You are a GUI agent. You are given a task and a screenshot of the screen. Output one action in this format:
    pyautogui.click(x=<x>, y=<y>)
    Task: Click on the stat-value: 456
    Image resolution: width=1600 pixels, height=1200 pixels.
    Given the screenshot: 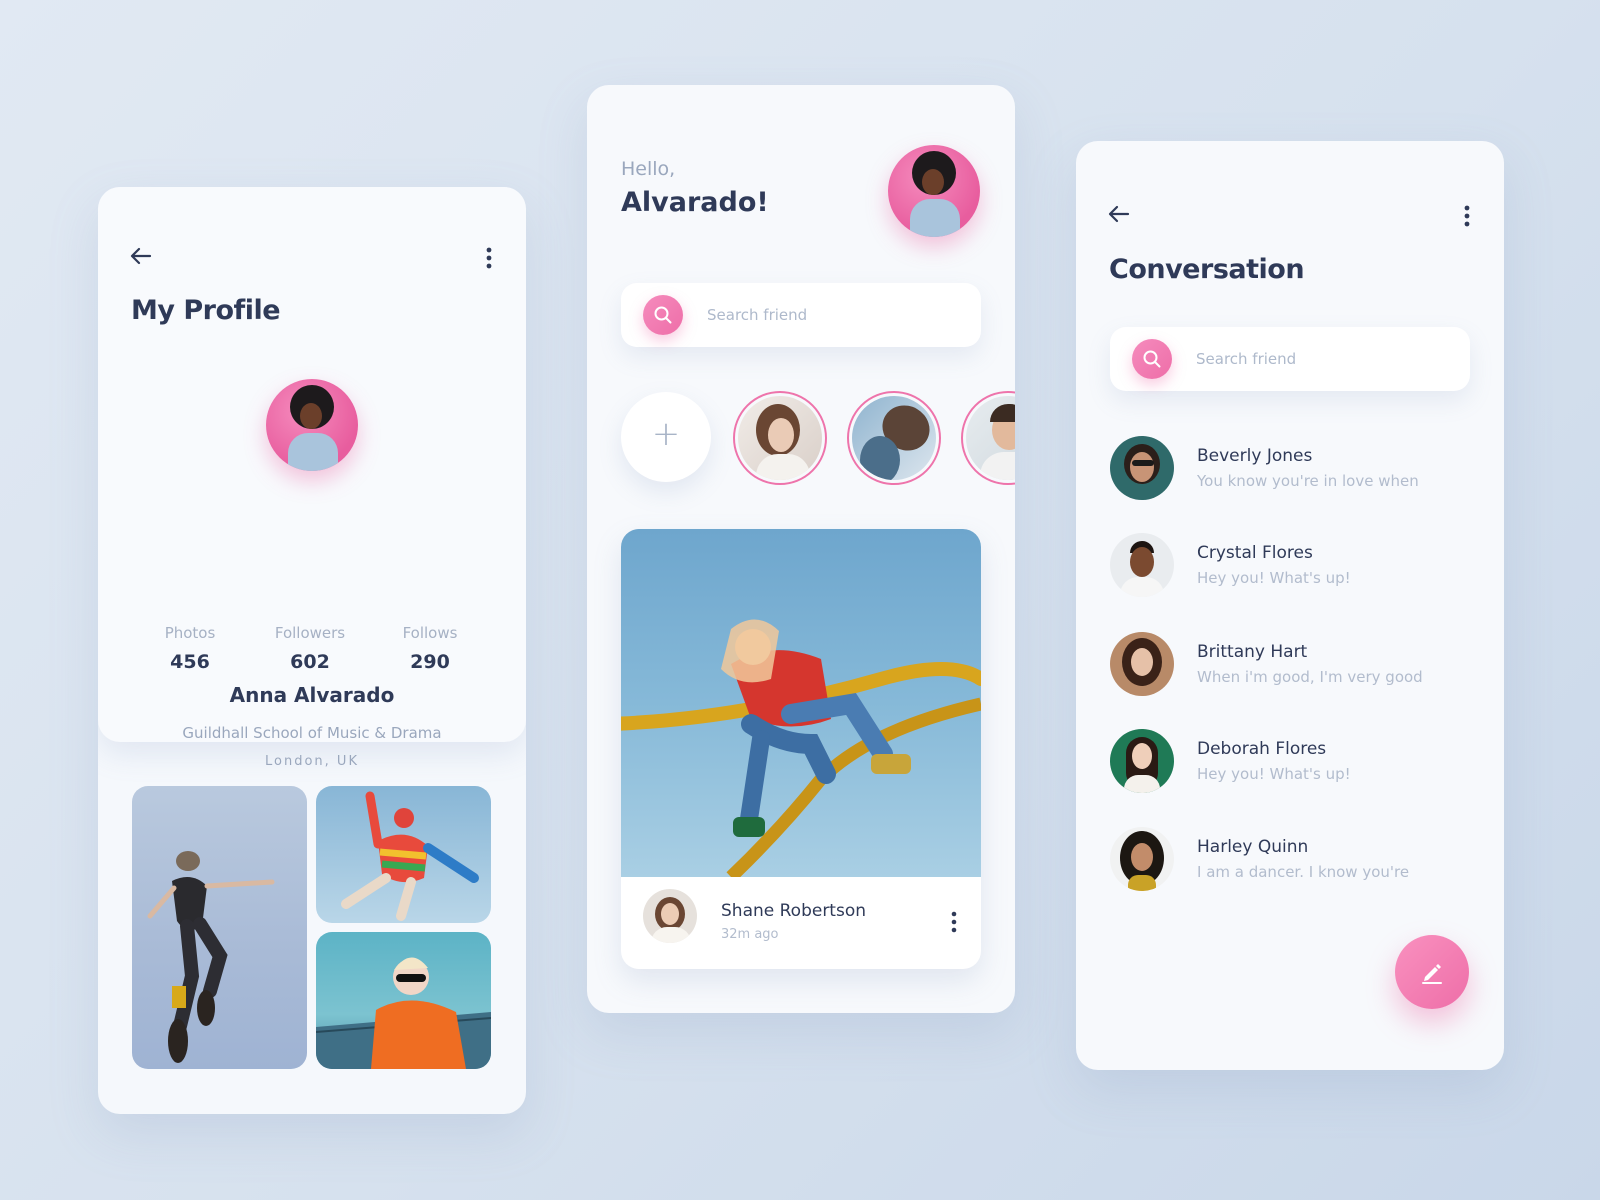 What is the action you would take?
    pyautogui.click(x=190, y=662)
    